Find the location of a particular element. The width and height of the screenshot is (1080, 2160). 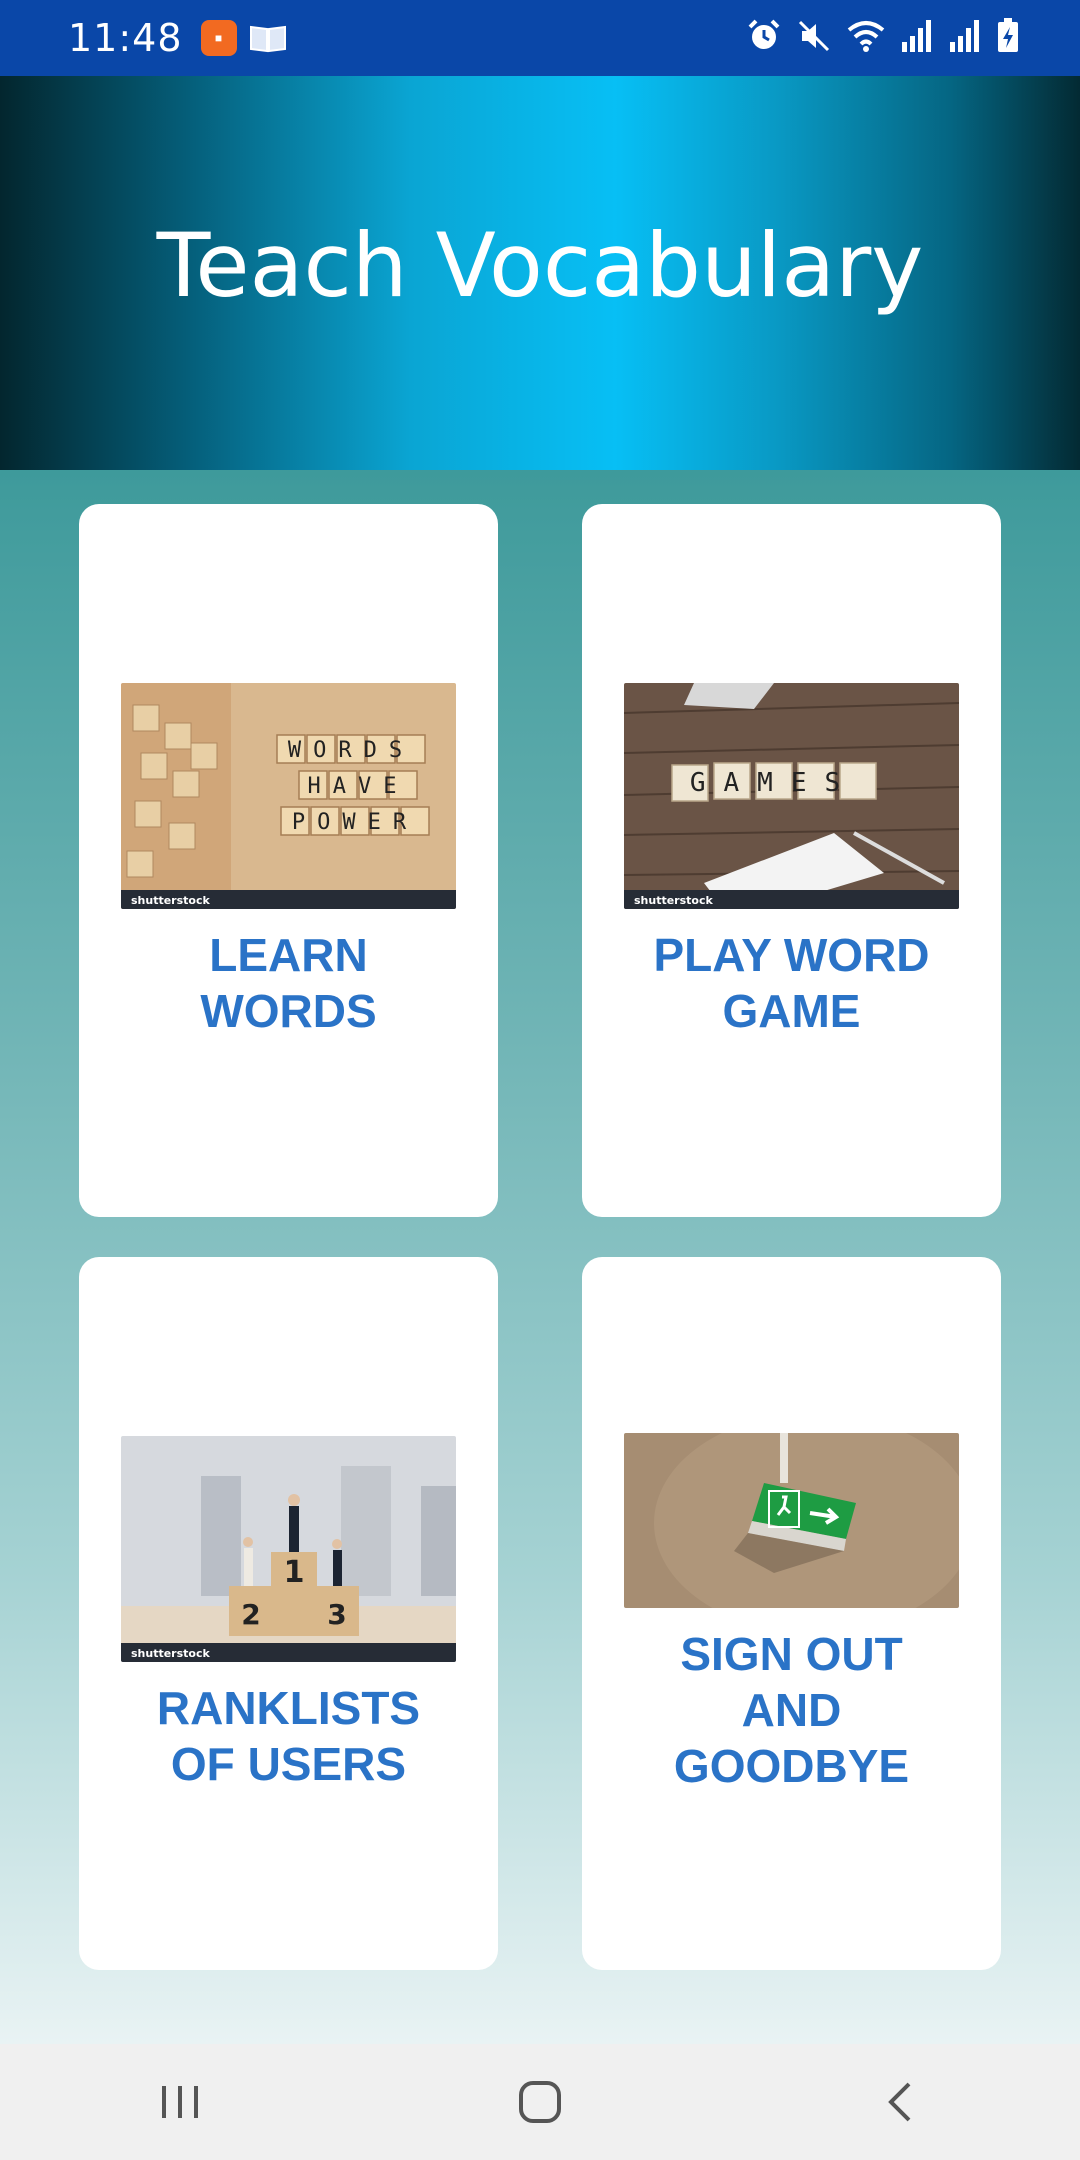

have-tile-text: HAVE is located at coordinates (358, 786).